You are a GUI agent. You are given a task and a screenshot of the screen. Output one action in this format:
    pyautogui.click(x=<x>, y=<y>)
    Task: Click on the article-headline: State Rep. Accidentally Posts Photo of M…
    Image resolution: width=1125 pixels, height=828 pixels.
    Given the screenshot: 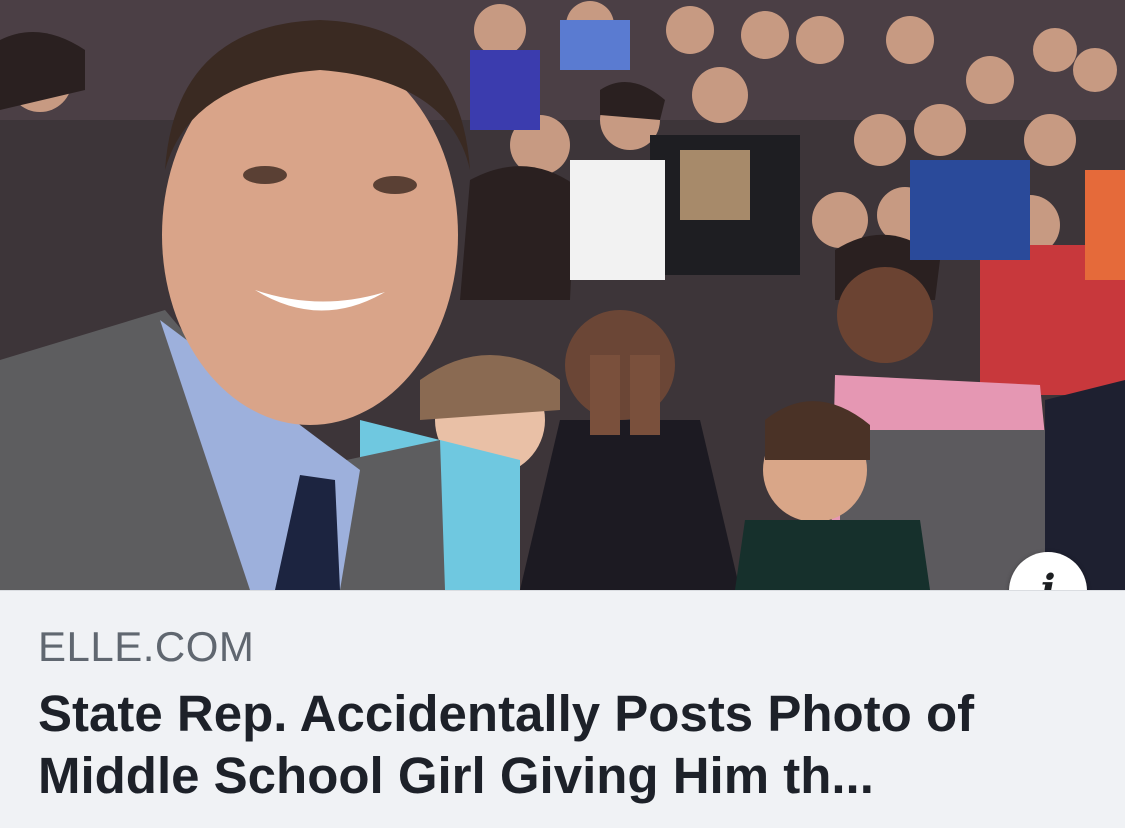 What is the action you would take?
    pyautogui.click(x=562, y=745)
    